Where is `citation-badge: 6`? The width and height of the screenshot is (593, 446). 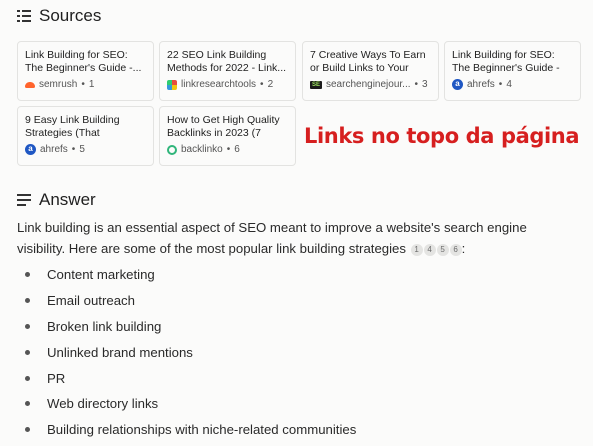
citation-badge: 6 is located at coordinates (455, 250).